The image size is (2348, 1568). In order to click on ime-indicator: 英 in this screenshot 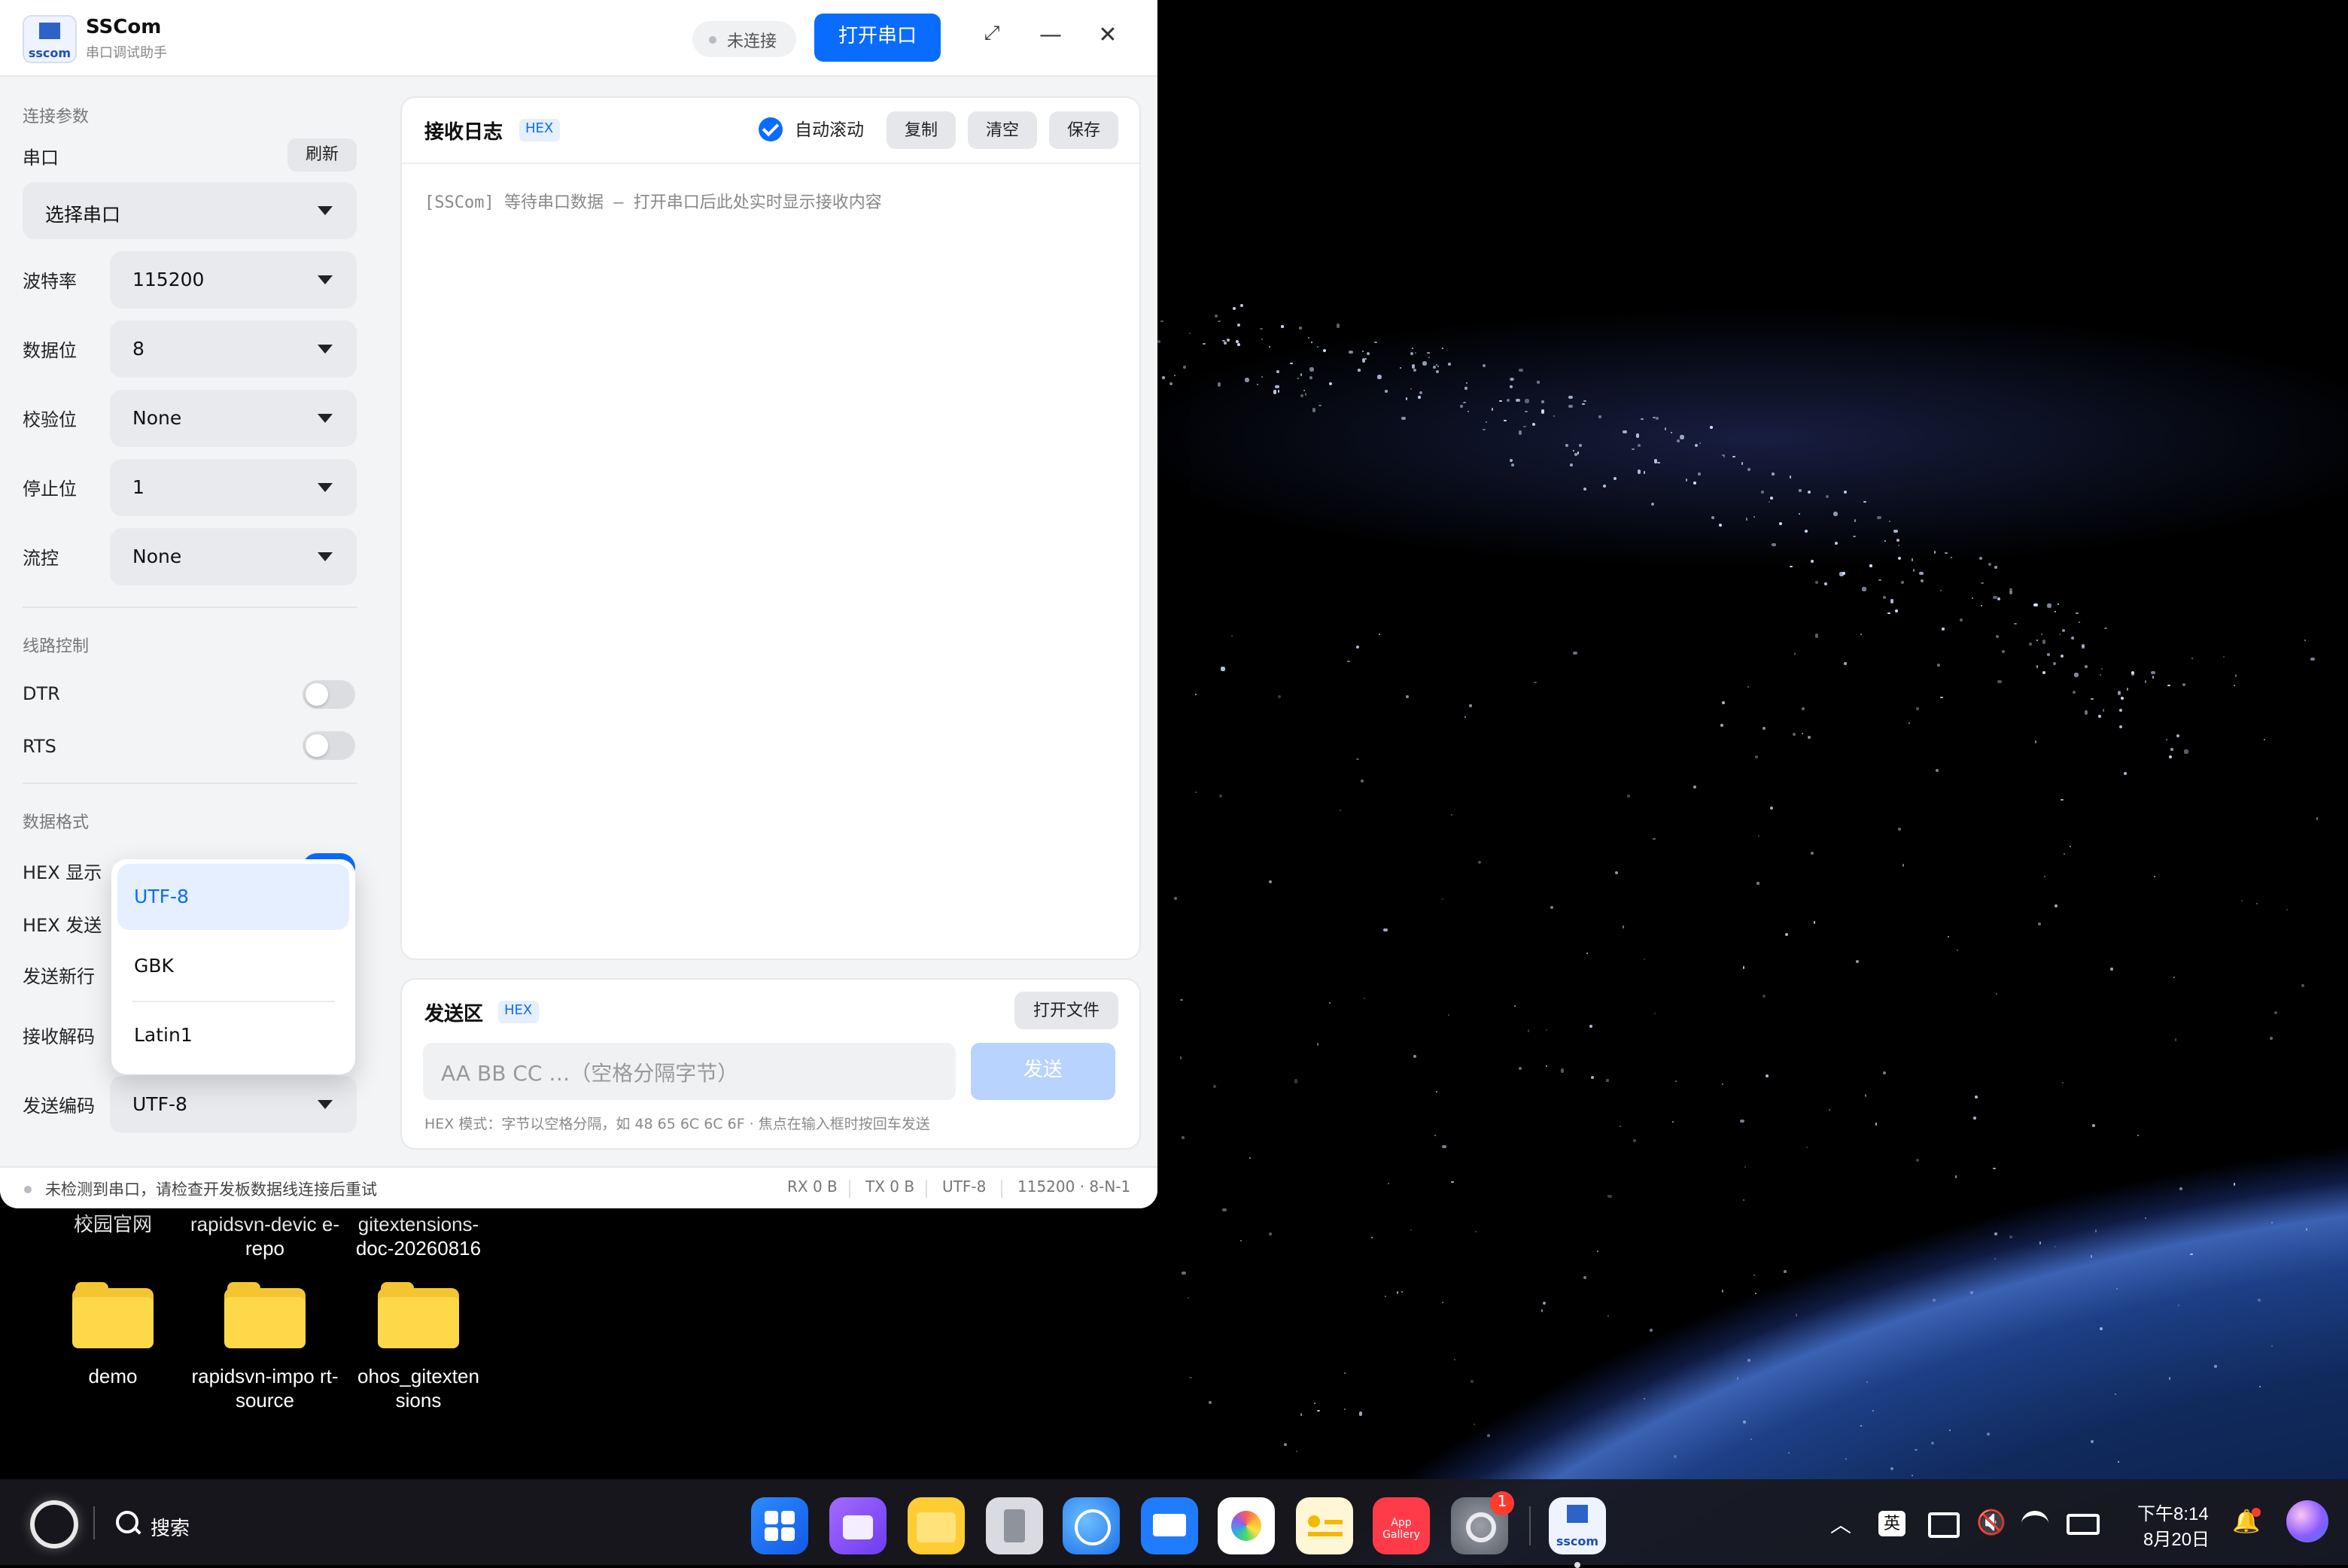, I will do `click(1891, 1523)`.